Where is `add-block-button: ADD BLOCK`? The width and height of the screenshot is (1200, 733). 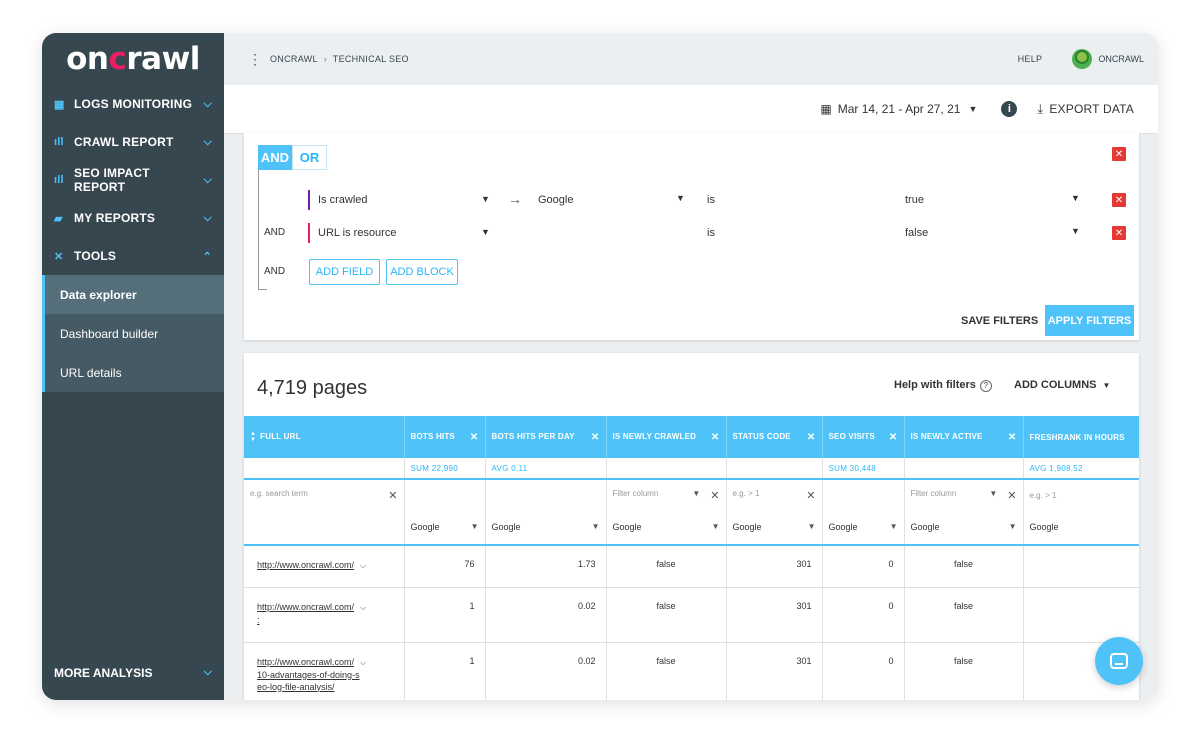
add-block-button: ADD BLOCK is located at coordinates (422, 272).